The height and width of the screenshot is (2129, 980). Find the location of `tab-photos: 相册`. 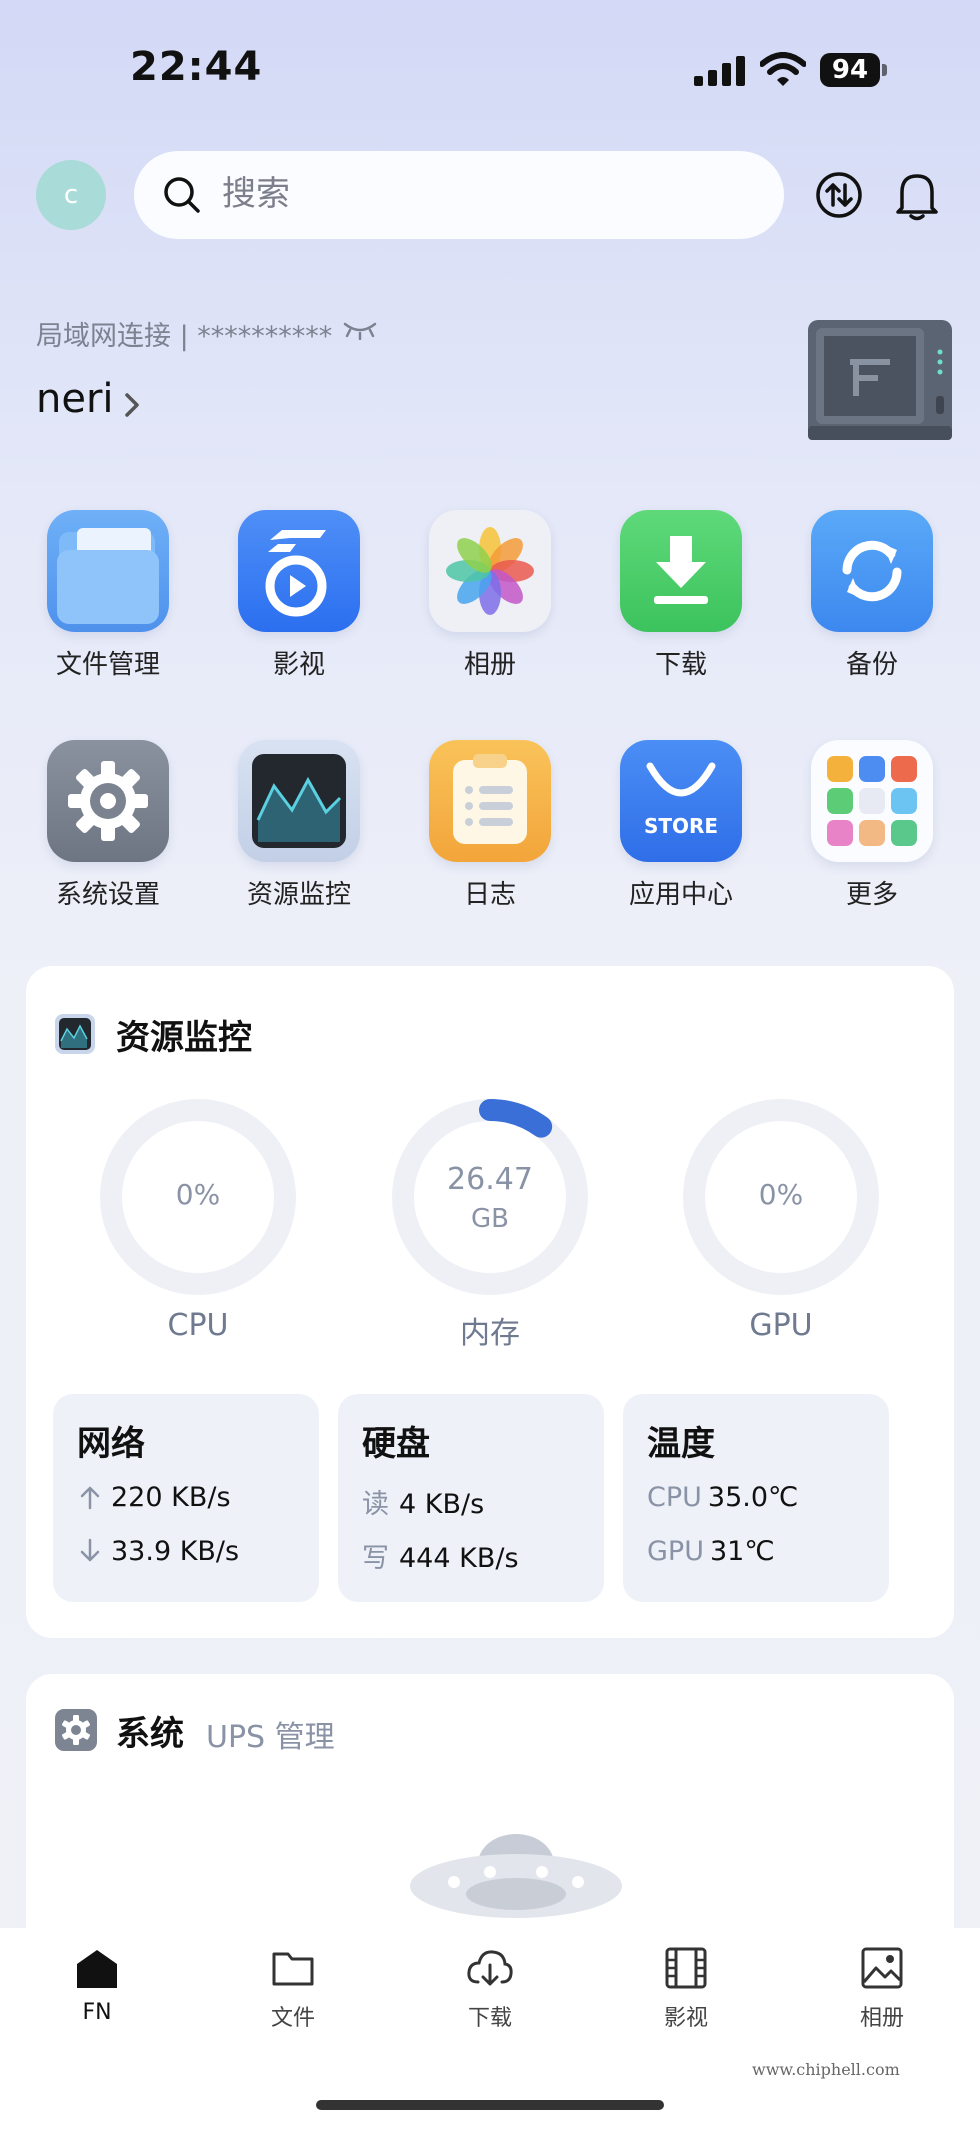

tab-photos: 相册 is located at coordinates (882, 1989).